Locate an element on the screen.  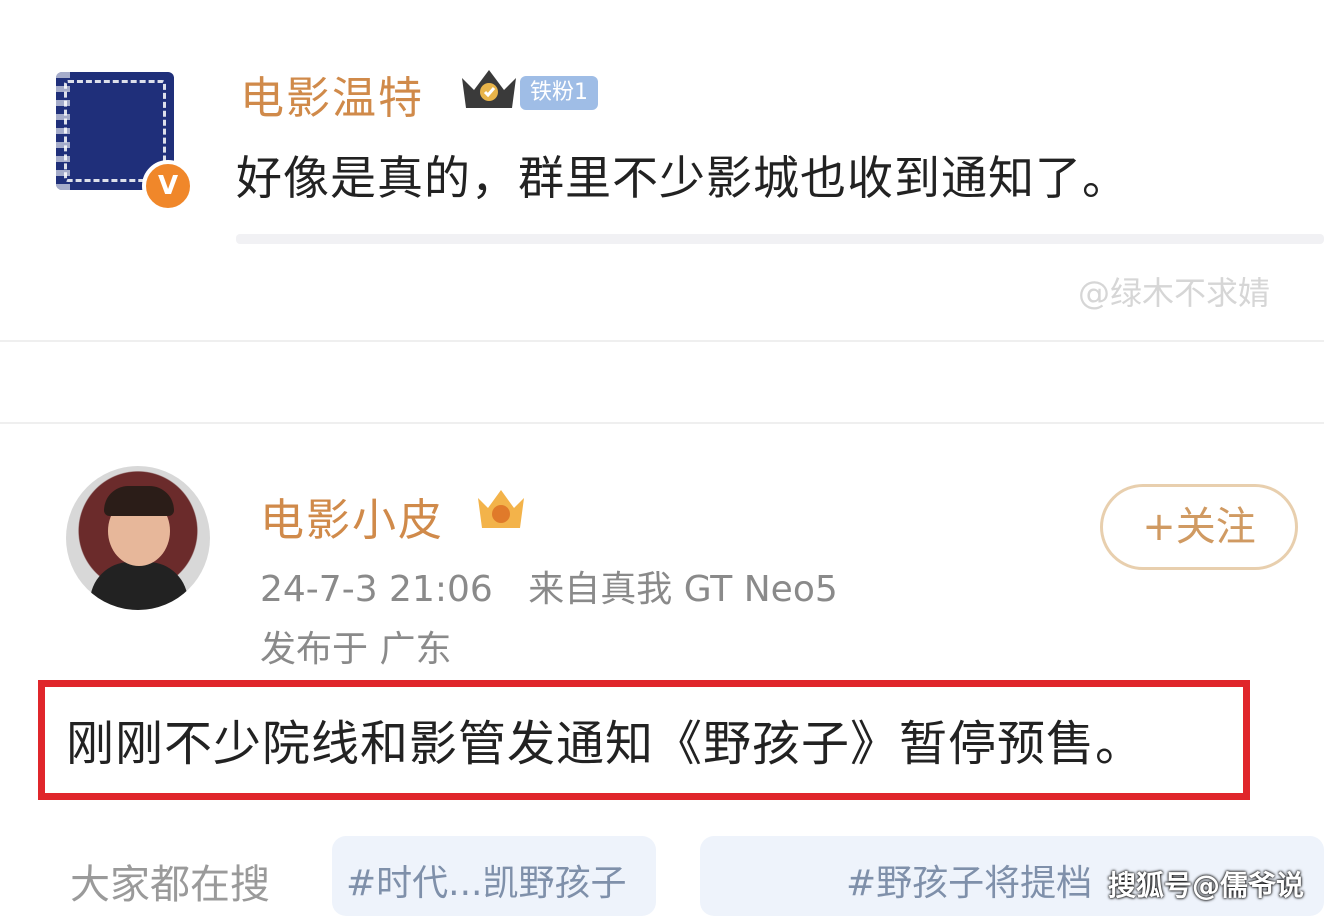
image-watermark: @绿木不求婧 is located at coordinates (1174, 293).